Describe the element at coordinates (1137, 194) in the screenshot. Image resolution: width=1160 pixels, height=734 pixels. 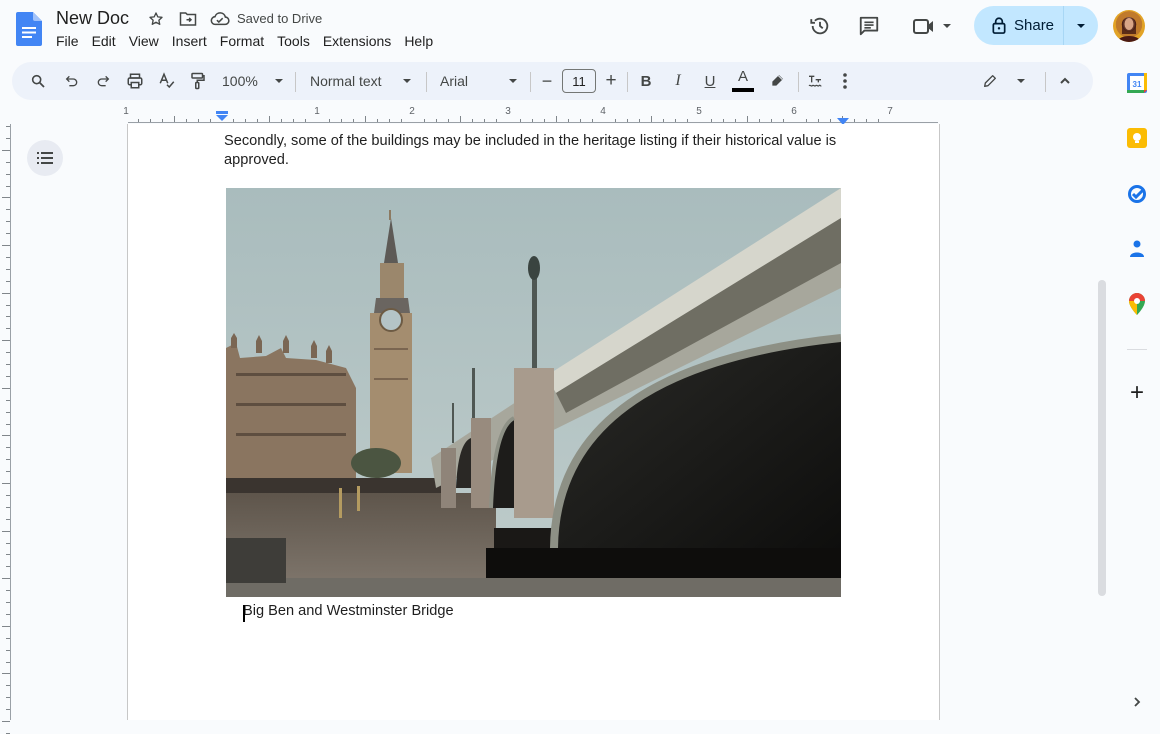
I see `tasks-icon` at that location.